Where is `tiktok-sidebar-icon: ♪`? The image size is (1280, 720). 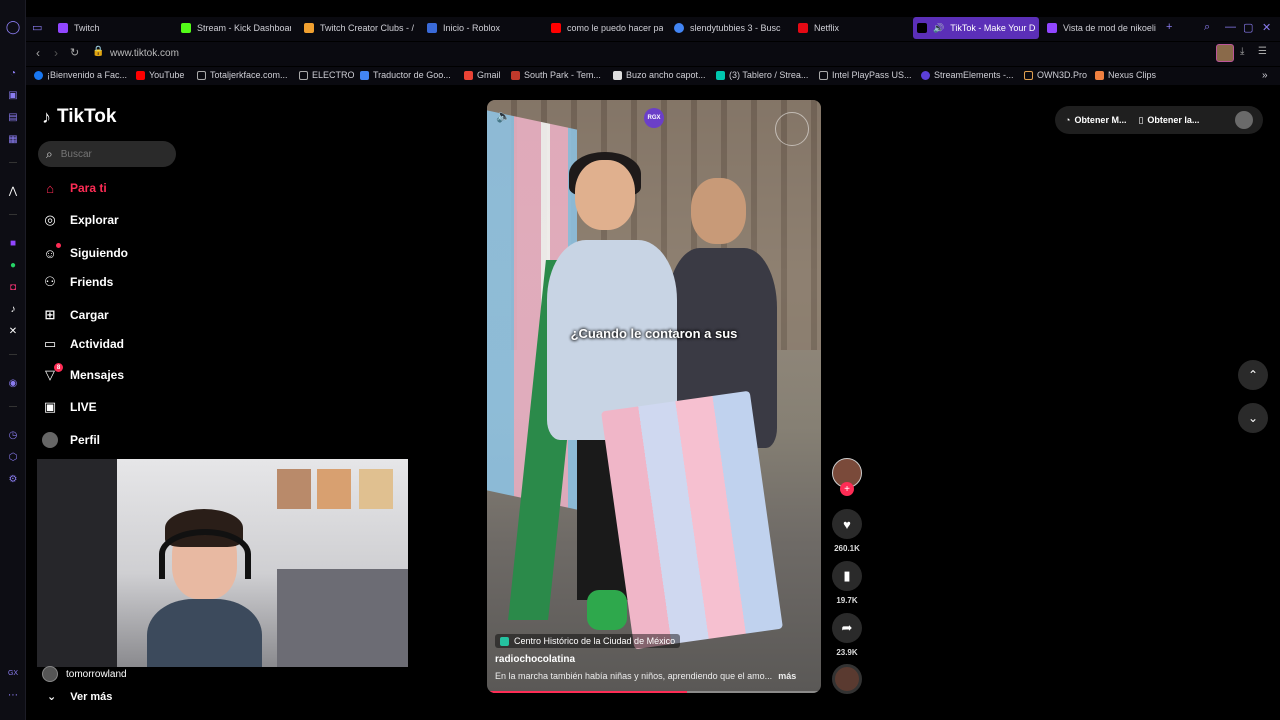 tiktok-sidebar-icon: ♪ is located at coordinates (13, 309).